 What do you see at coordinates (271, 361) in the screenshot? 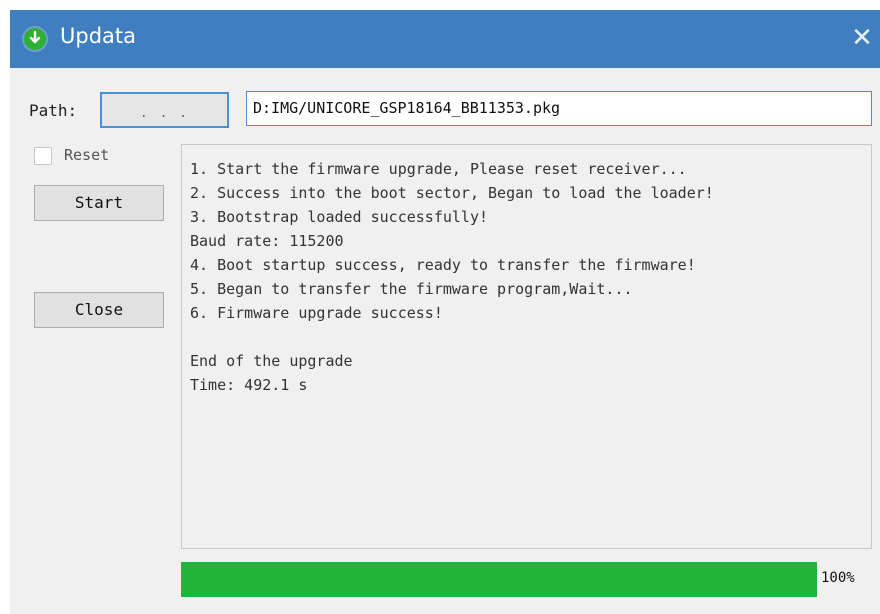
I see `log-line: End of the upgrade` at bounding box center [271, 361].